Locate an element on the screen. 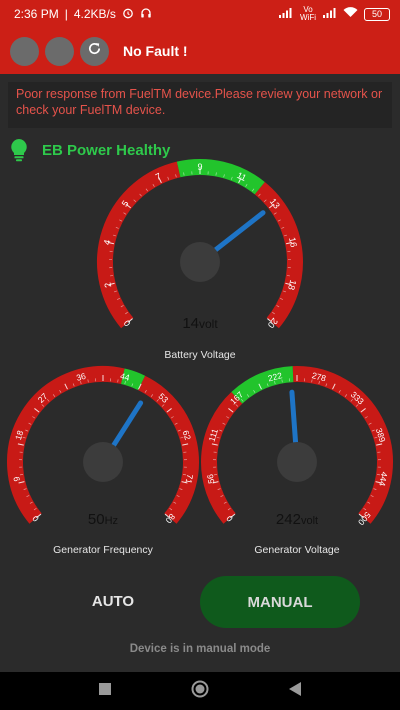 The height and width of the screenshot is (710, 400). gauge-battery: 024579111316182014volt is located at coordinates (200, 245).